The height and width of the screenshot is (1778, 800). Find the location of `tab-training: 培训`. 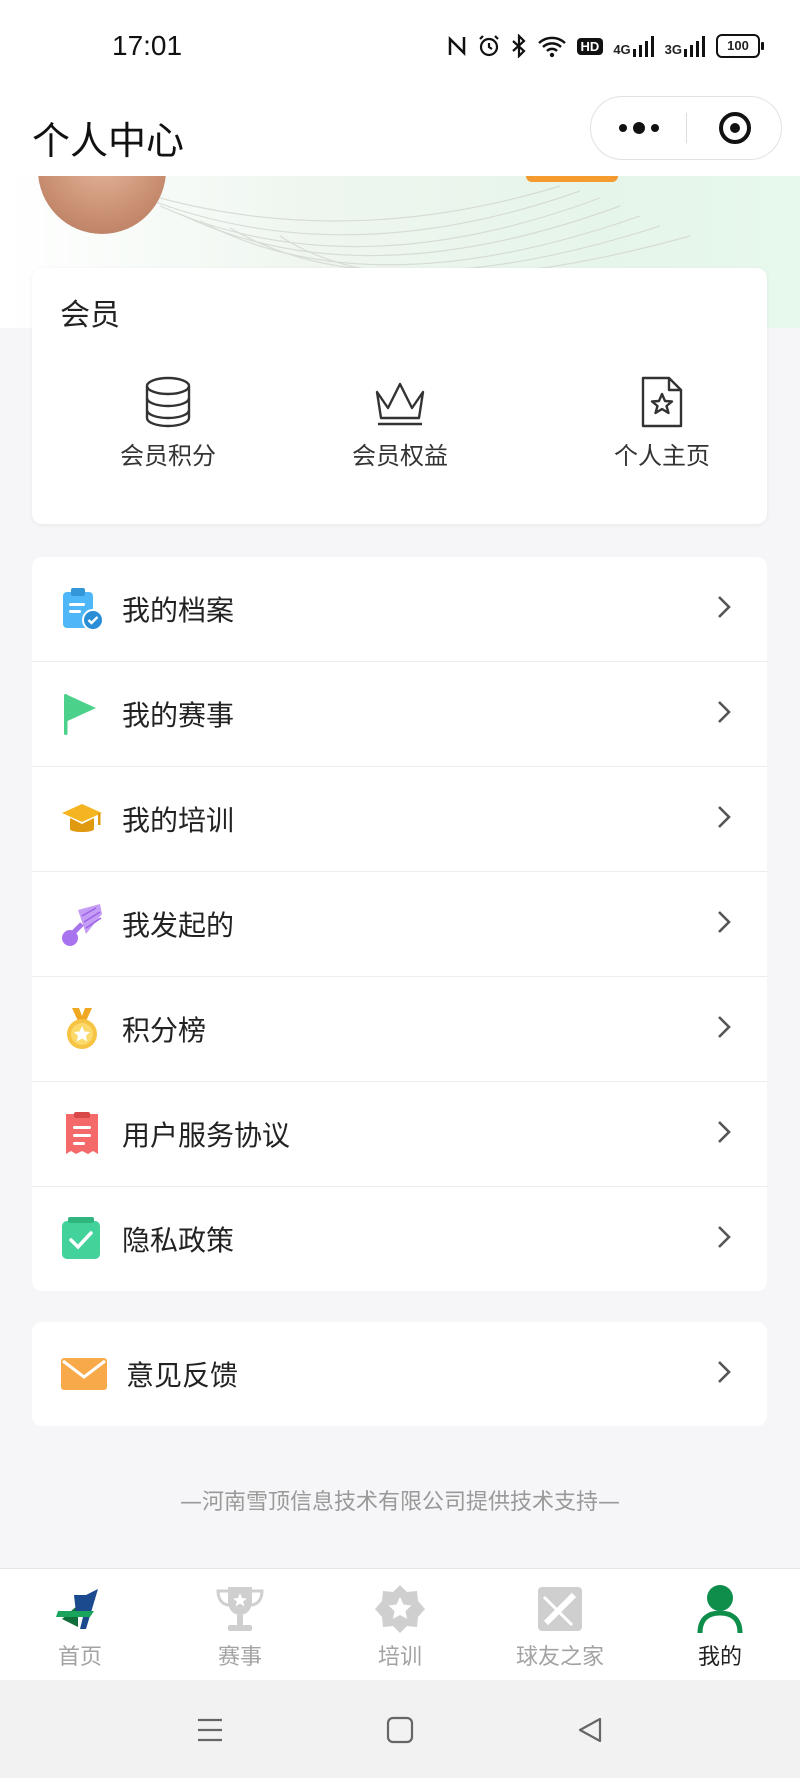

tab-training: 培训 is located at coordinates (400, 1625).